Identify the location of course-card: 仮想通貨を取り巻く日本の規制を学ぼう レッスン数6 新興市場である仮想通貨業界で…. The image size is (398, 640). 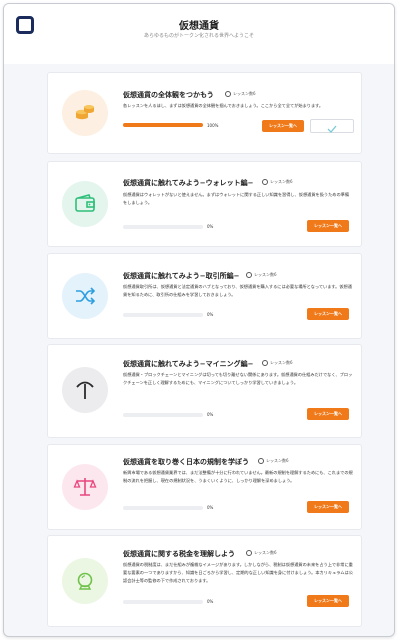
(204, 487).